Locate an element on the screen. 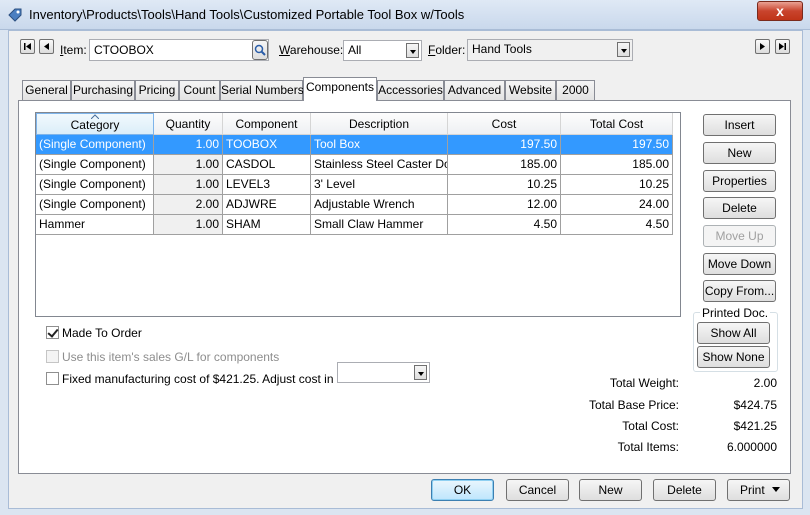 The width and height of the screenshot is (810, 515). made-to-order-label: Made To Order is located at coordinates (102, 333).